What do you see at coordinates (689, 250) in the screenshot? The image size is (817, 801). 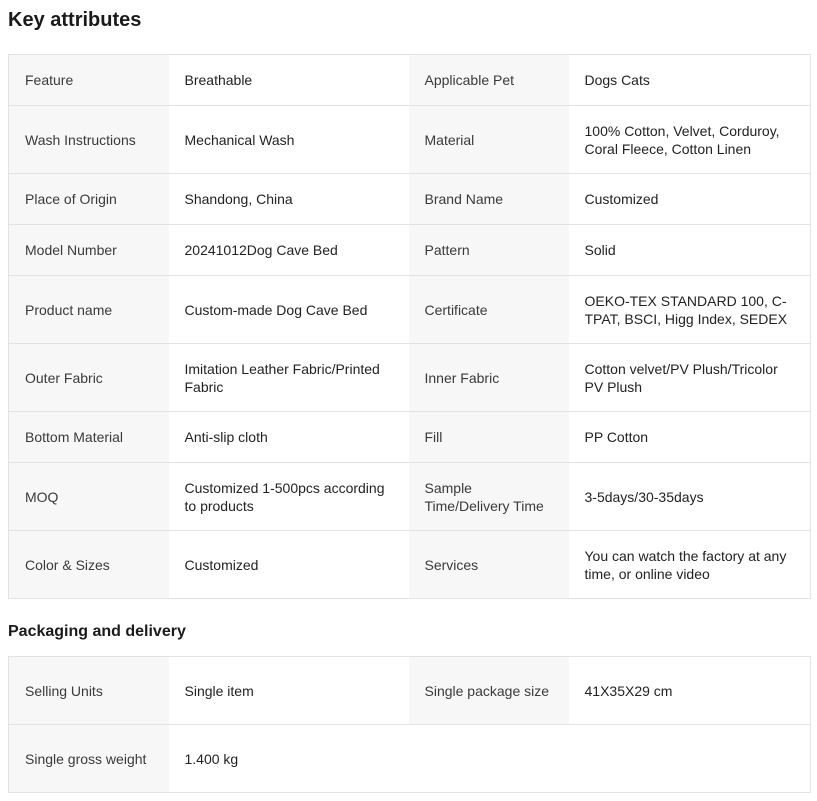 I see `attribute-value: Solid` at bounding box center [689, 250].